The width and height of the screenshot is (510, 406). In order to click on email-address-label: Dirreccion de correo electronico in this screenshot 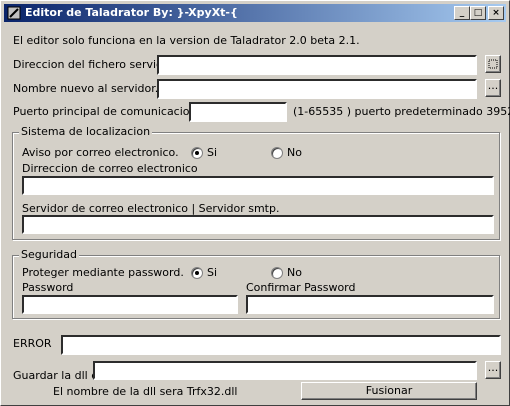, I will do `click(110, 168)`.